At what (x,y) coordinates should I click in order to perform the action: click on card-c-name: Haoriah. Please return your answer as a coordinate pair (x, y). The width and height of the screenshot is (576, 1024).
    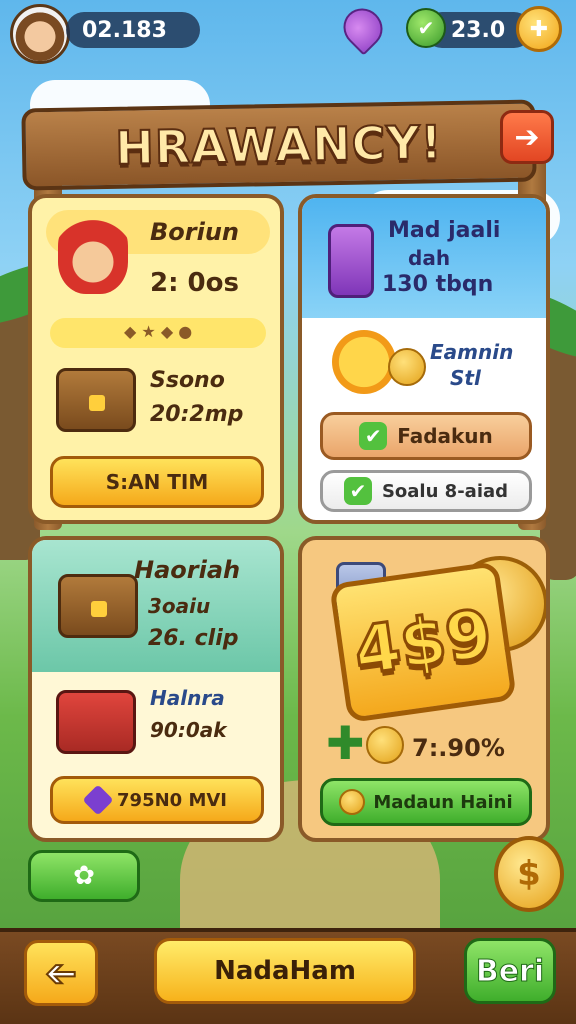
    Looking at the image, I should click on (187, 570).